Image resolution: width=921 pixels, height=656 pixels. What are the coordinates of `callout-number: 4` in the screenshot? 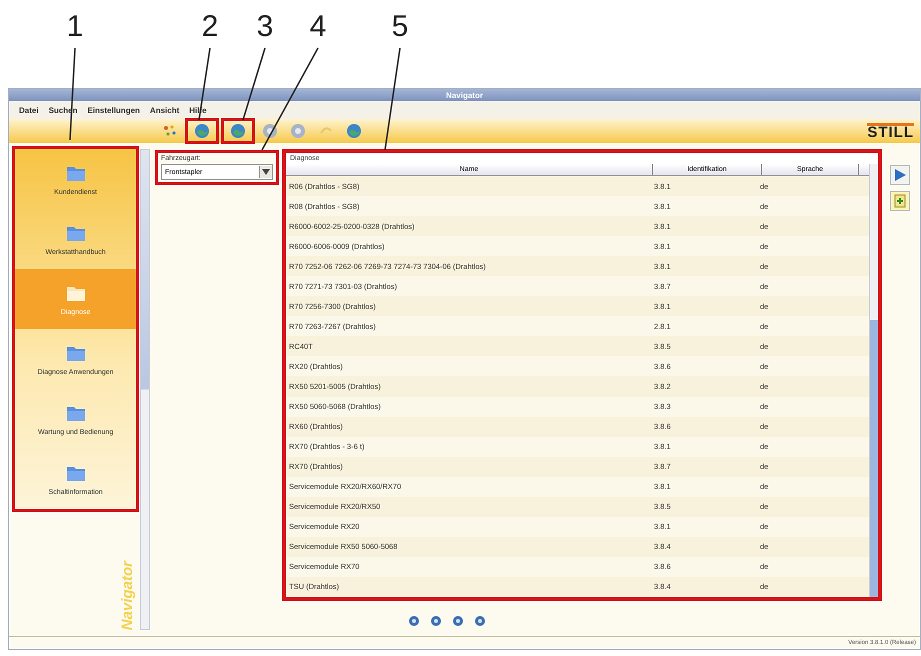 It's located at (318, 27).